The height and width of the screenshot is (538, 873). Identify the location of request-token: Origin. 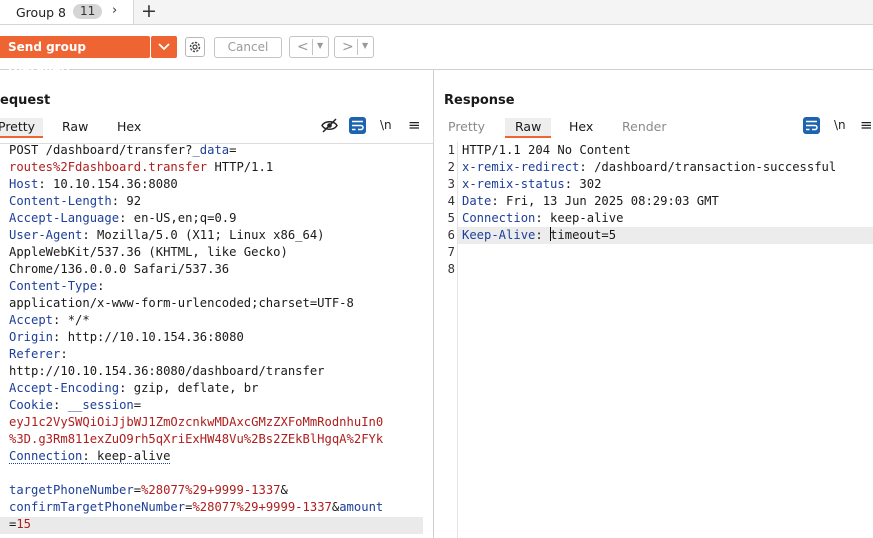
(31, 337).